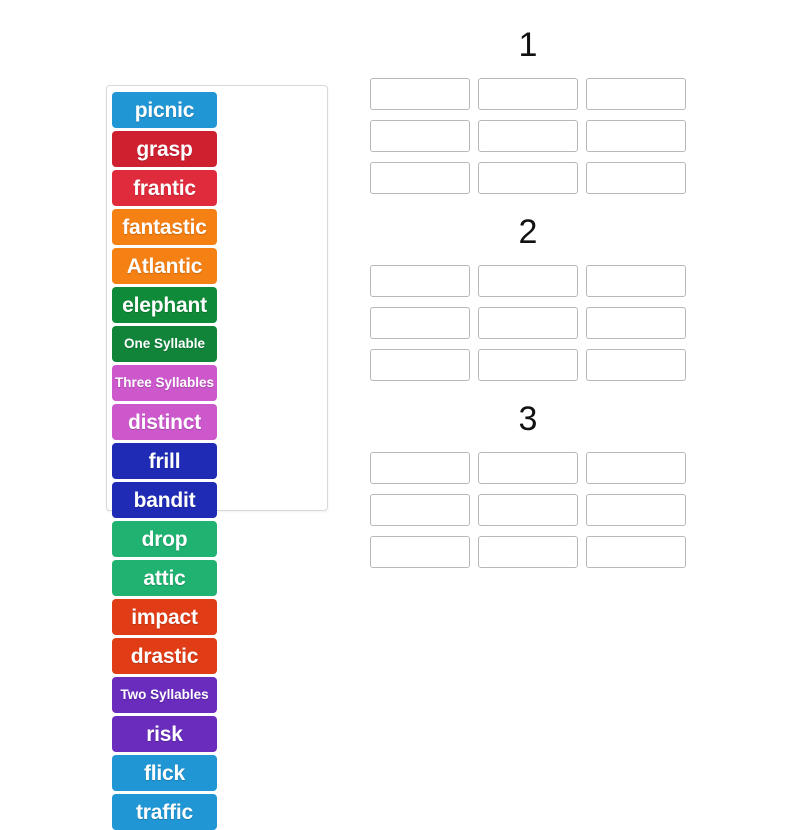  Describe the element at coordinates (164, 734) in the screenshot. I see `word-tile: risk` at that location.